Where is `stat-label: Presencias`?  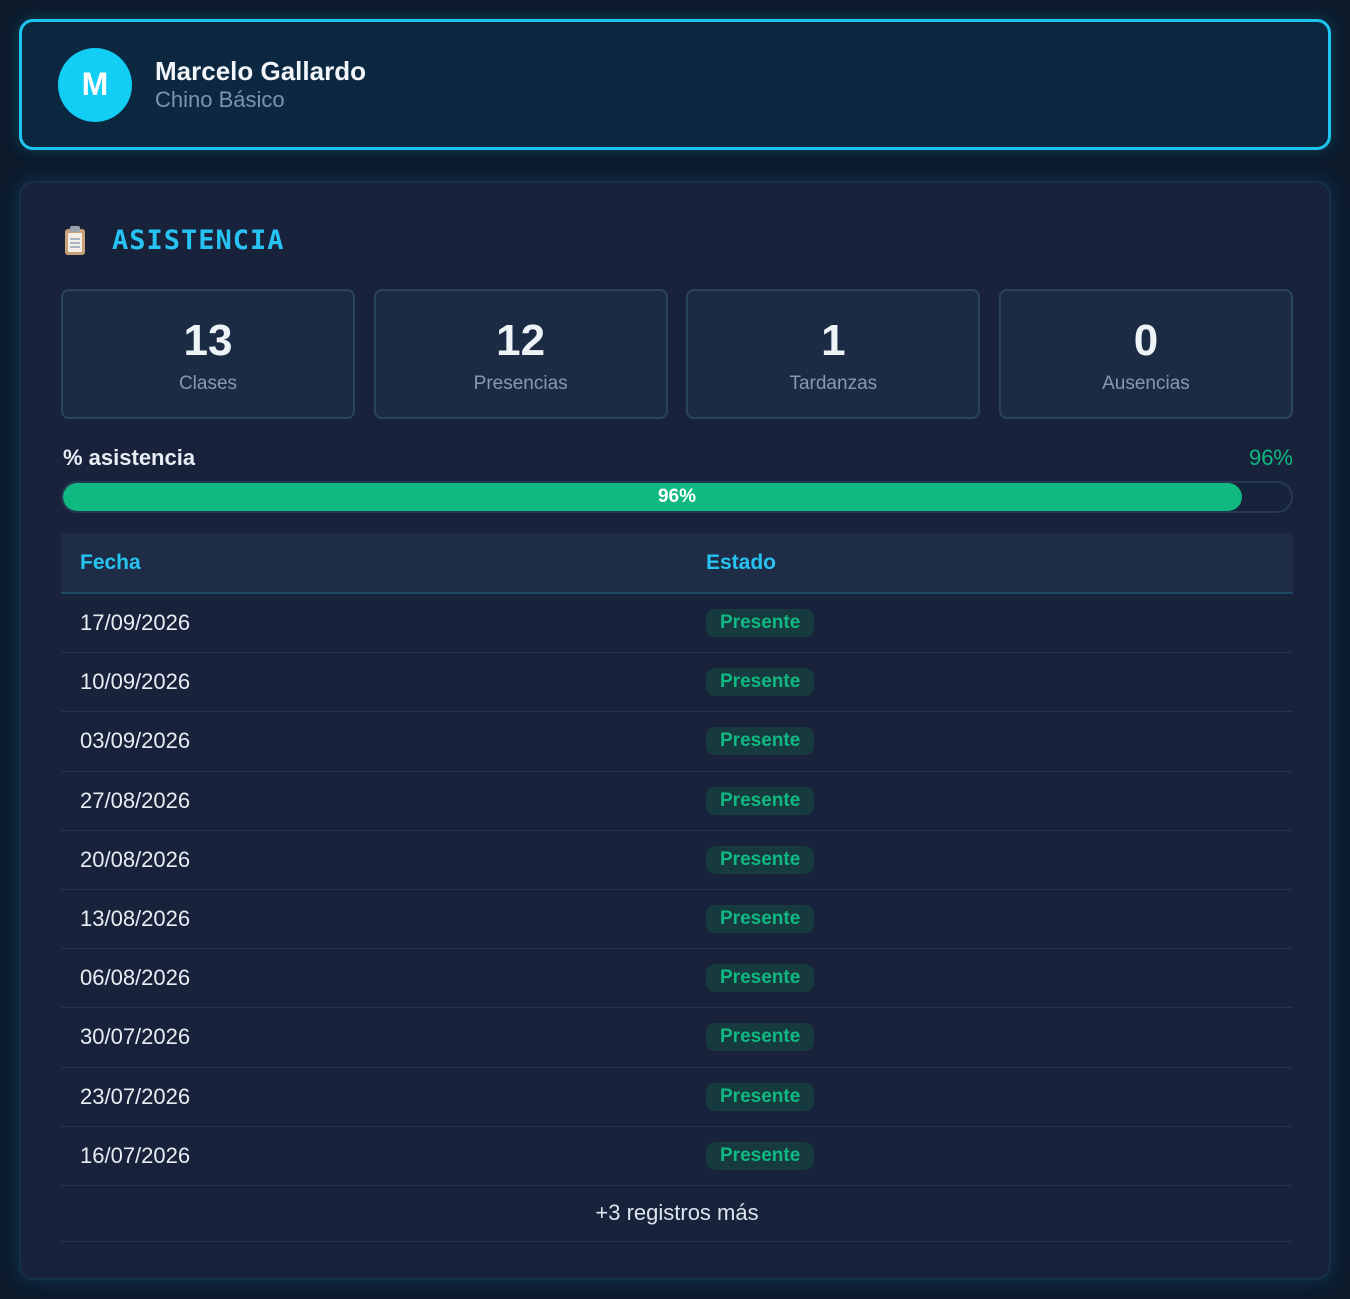
stat-label: Presencias is located at coordinates (520, 383).